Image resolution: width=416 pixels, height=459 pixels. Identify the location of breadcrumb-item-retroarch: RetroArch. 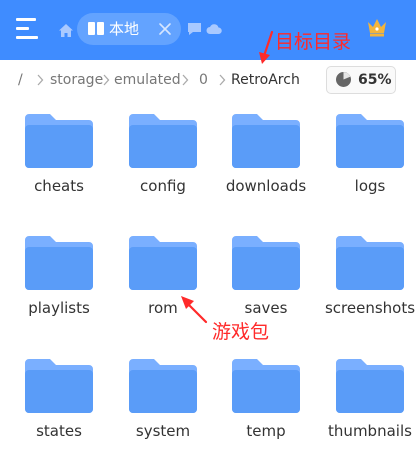
(265, 80).